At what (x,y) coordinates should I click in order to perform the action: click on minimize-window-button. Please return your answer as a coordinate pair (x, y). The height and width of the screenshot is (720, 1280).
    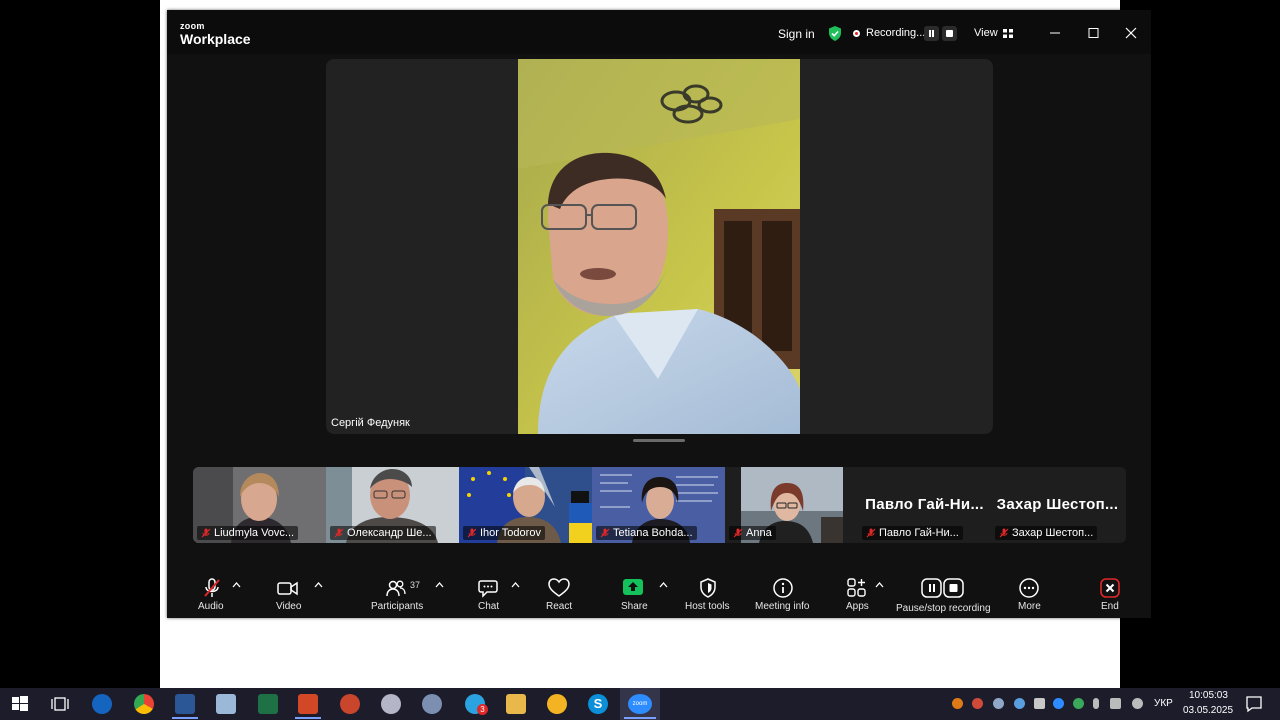
    Looking at the image, I should click on (1055, 33).